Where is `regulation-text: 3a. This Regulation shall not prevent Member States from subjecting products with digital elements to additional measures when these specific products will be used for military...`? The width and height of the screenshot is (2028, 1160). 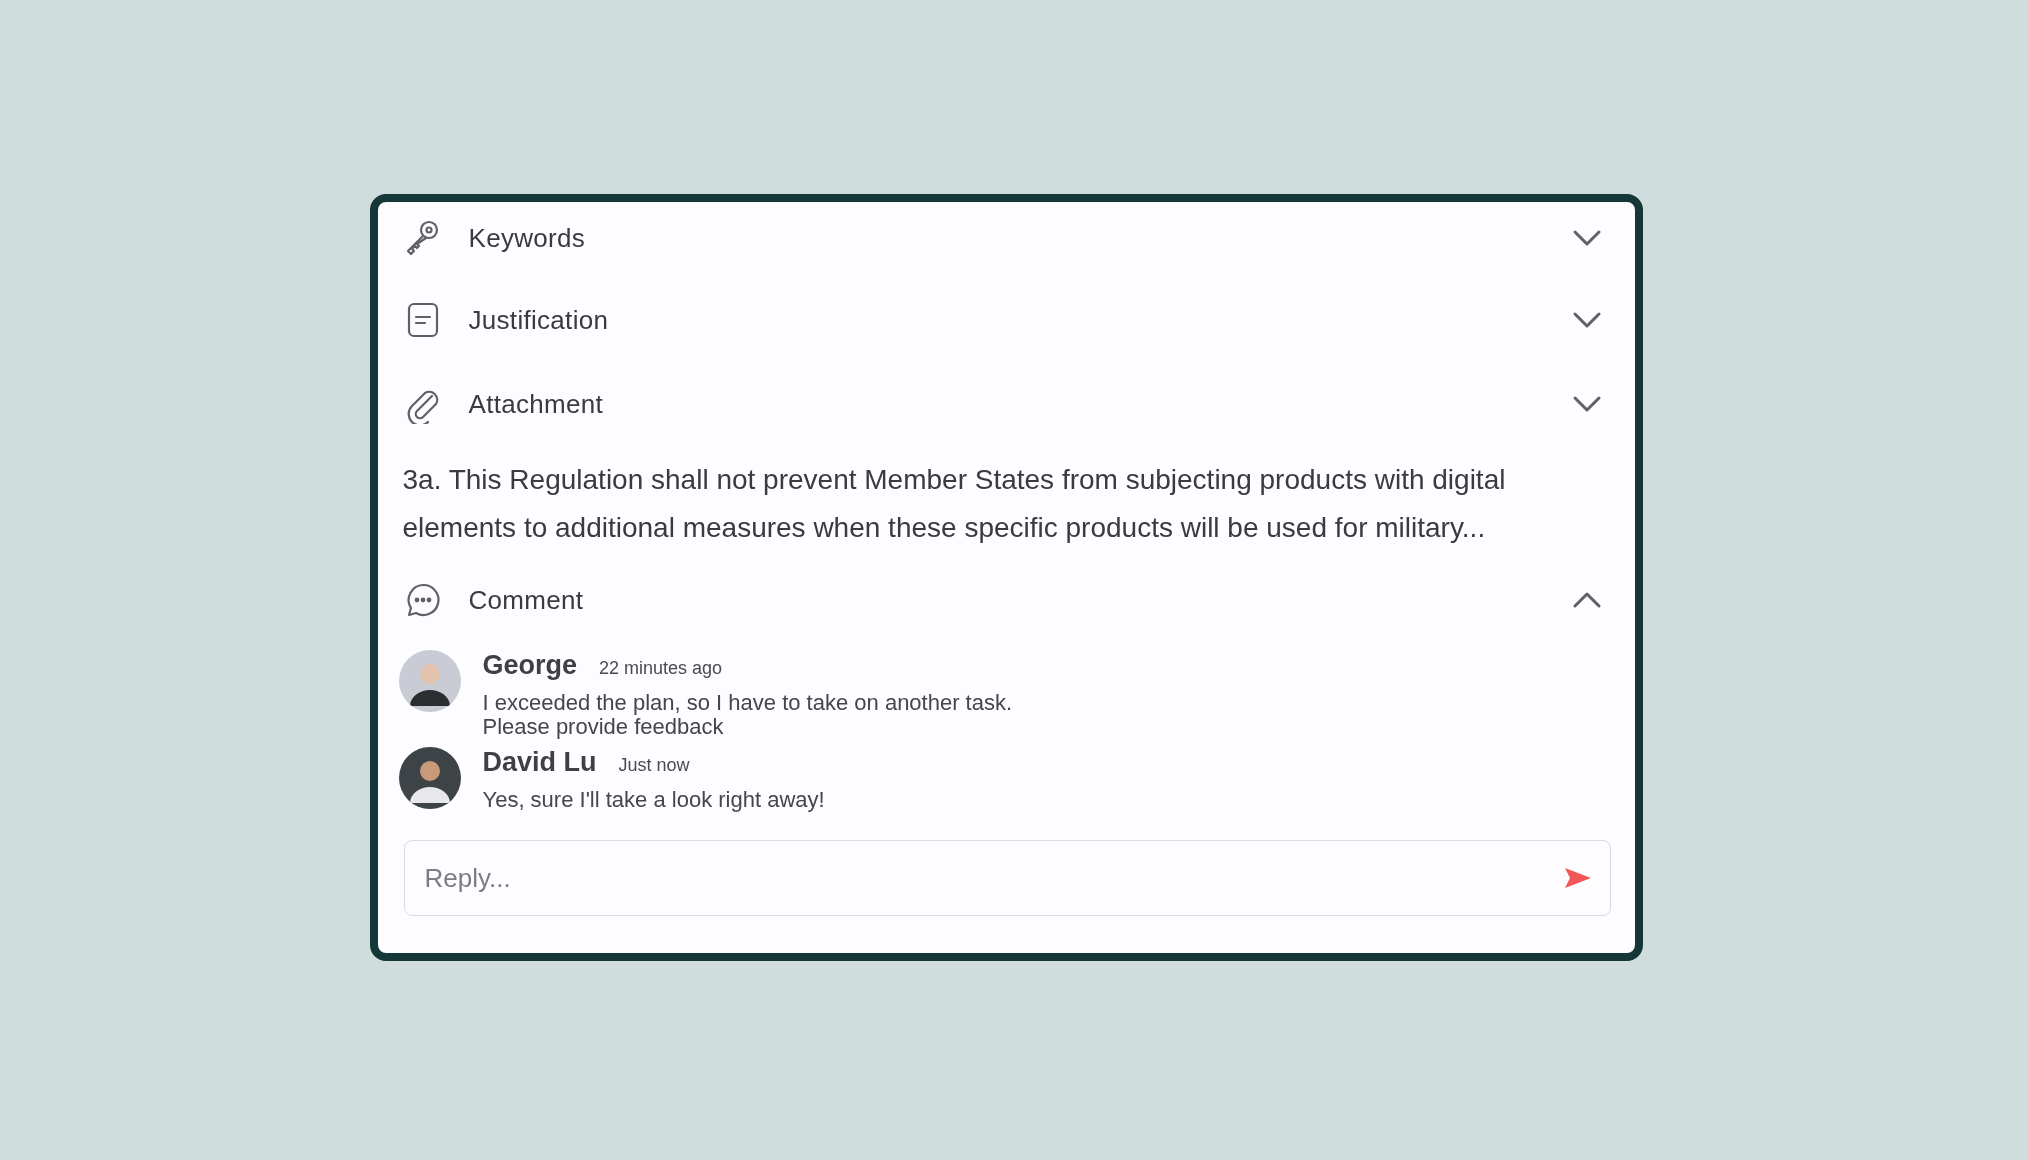
regulation-text: 3a. This Regulation shall not prevent Member States from subjecting products with digital elements to additional measures when these specific products will be used for military... is located at coordinates (954, 504).